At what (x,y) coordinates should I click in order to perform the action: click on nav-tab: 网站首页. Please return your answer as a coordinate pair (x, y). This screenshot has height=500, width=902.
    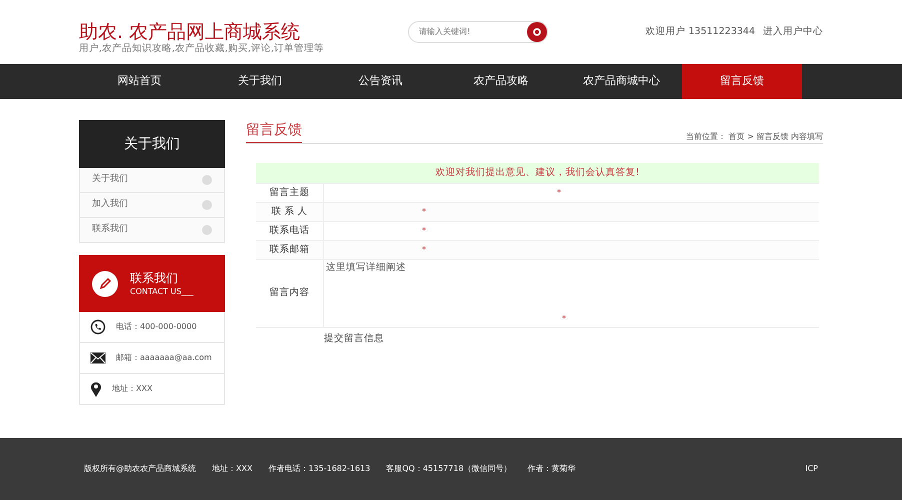
    Looking at the image, I should click on (139, 81).